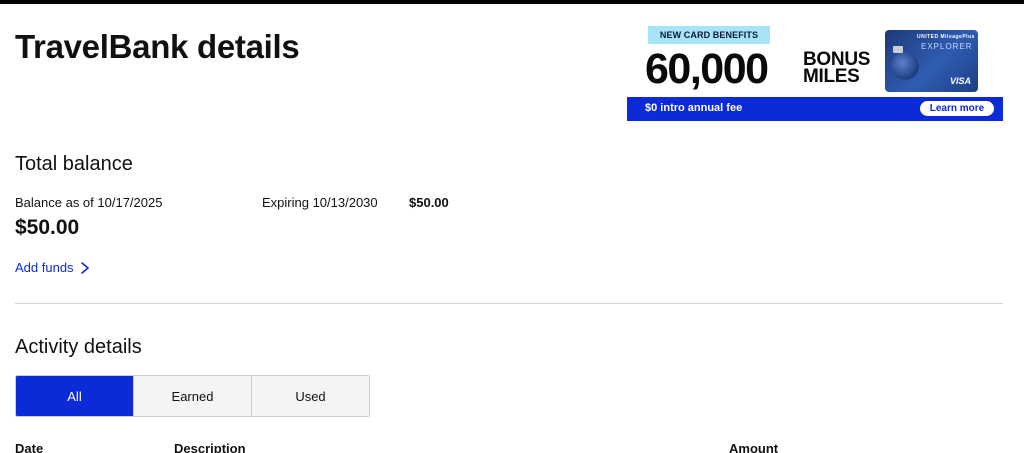 Image resolution: width=1024 pixels, height=453 pixels. I want to click on page-title: TravelBank details, so click(157, 46).